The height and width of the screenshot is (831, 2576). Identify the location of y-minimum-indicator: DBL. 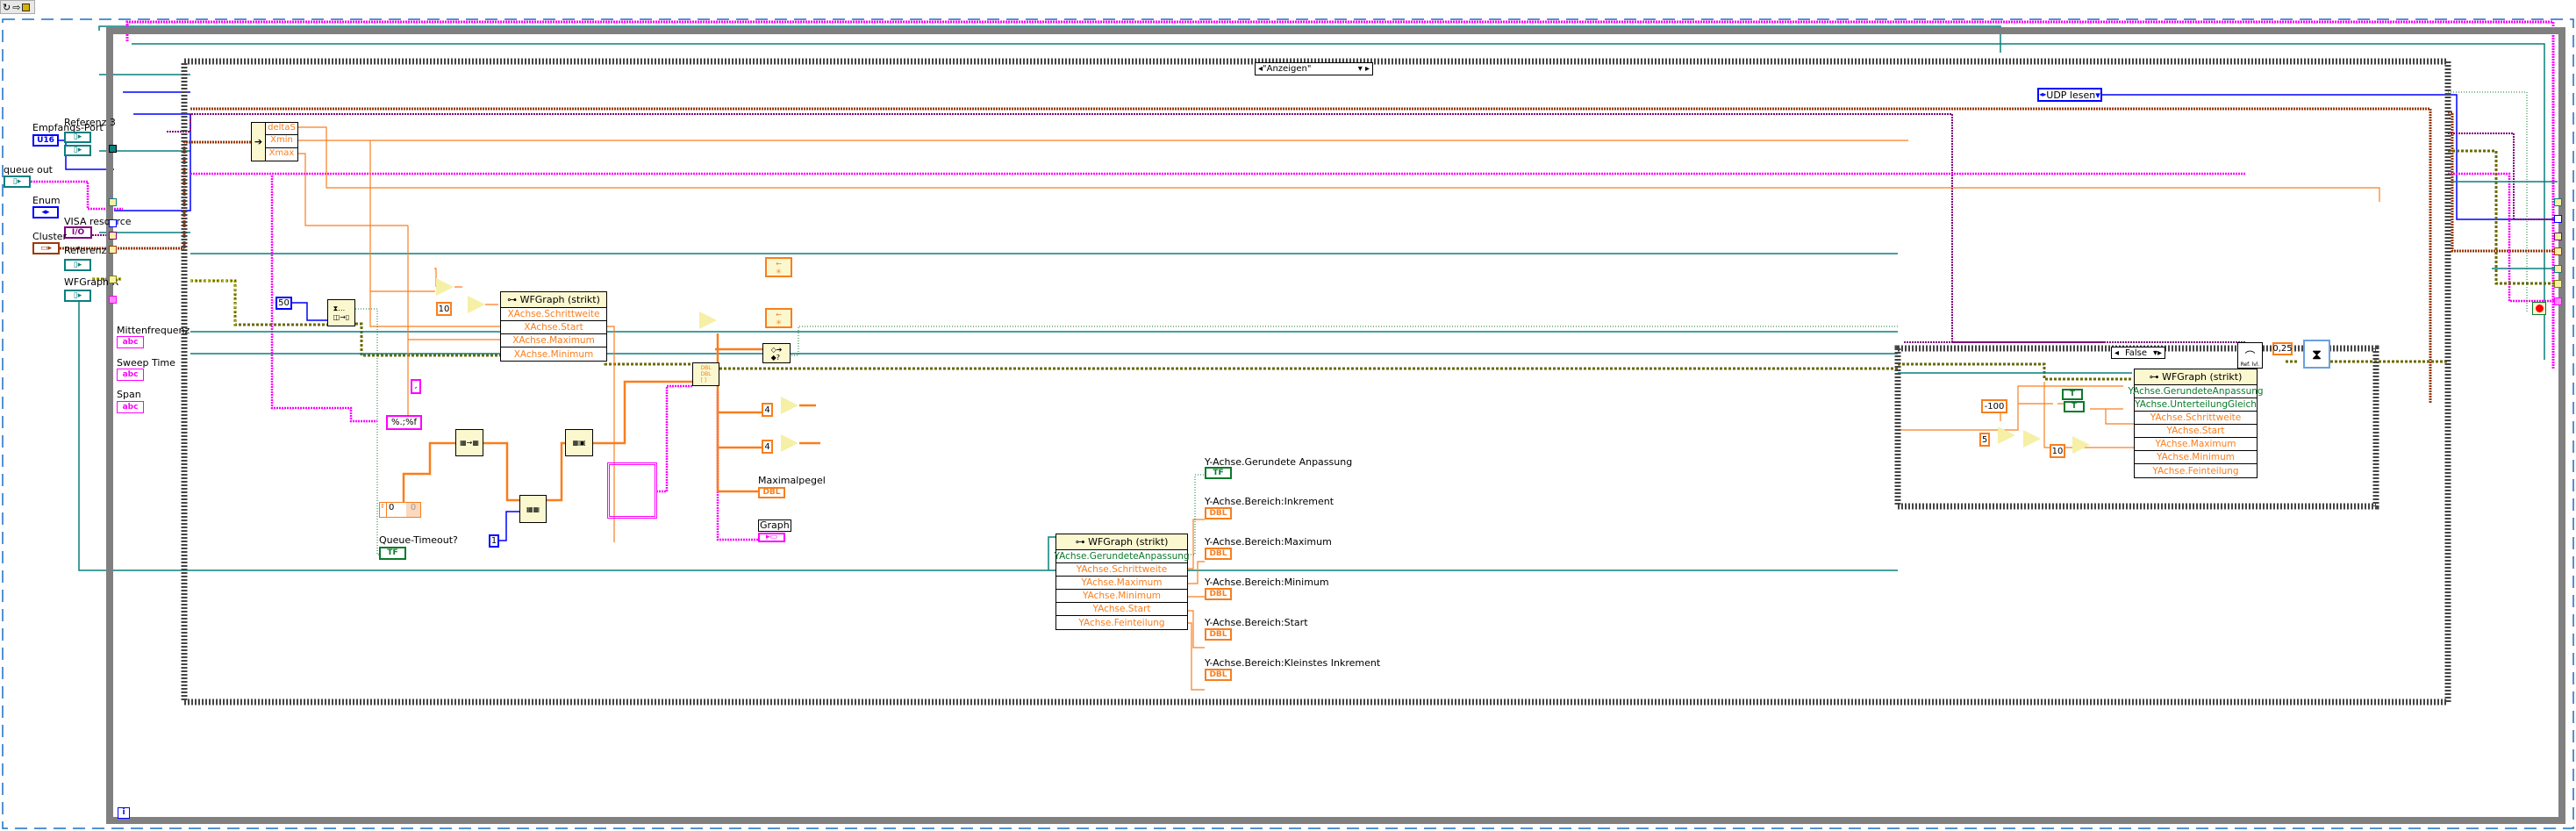
(1218, 594).